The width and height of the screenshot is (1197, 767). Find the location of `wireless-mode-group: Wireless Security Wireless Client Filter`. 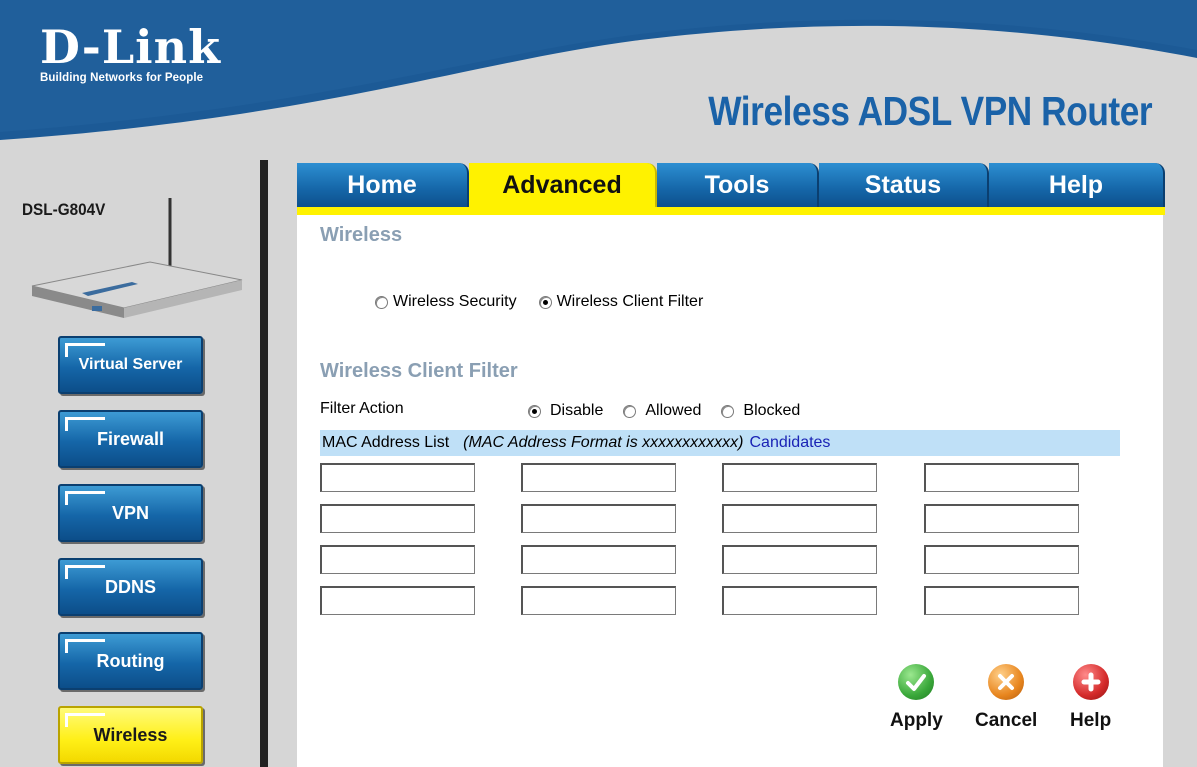

wireless-mode-group: Wireless Security Wireless Client Filter is located at coordinates (539, 302).